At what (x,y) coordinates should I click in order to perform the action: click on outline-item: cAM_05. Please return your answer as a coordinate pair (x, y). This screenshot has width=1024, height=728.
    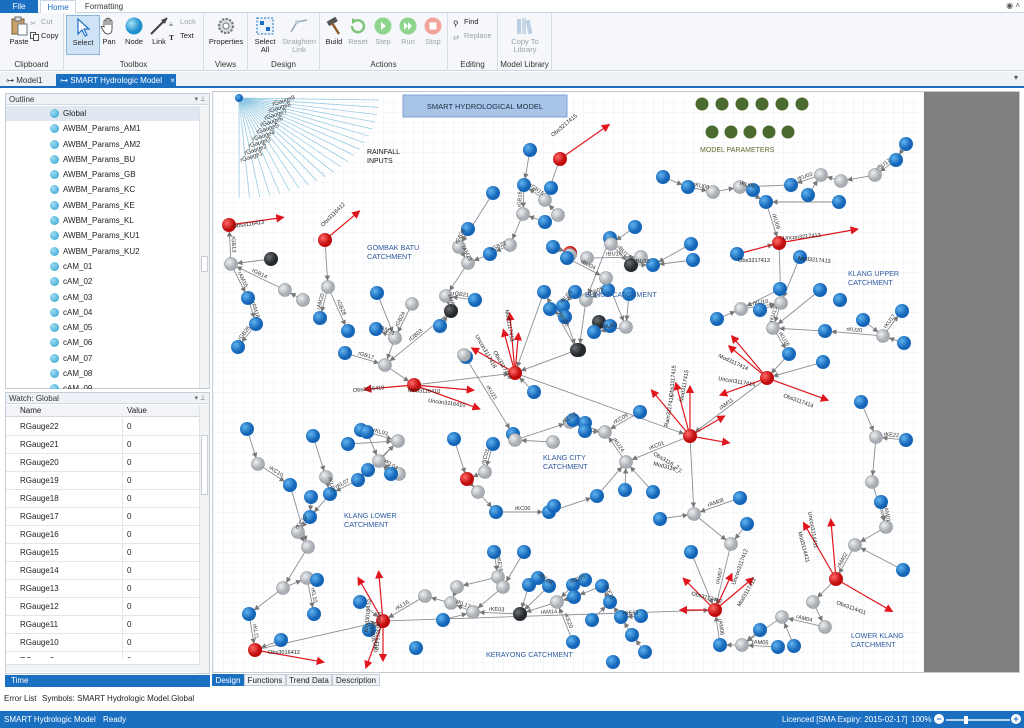
    Looking at the image, I should click on (103, 327).